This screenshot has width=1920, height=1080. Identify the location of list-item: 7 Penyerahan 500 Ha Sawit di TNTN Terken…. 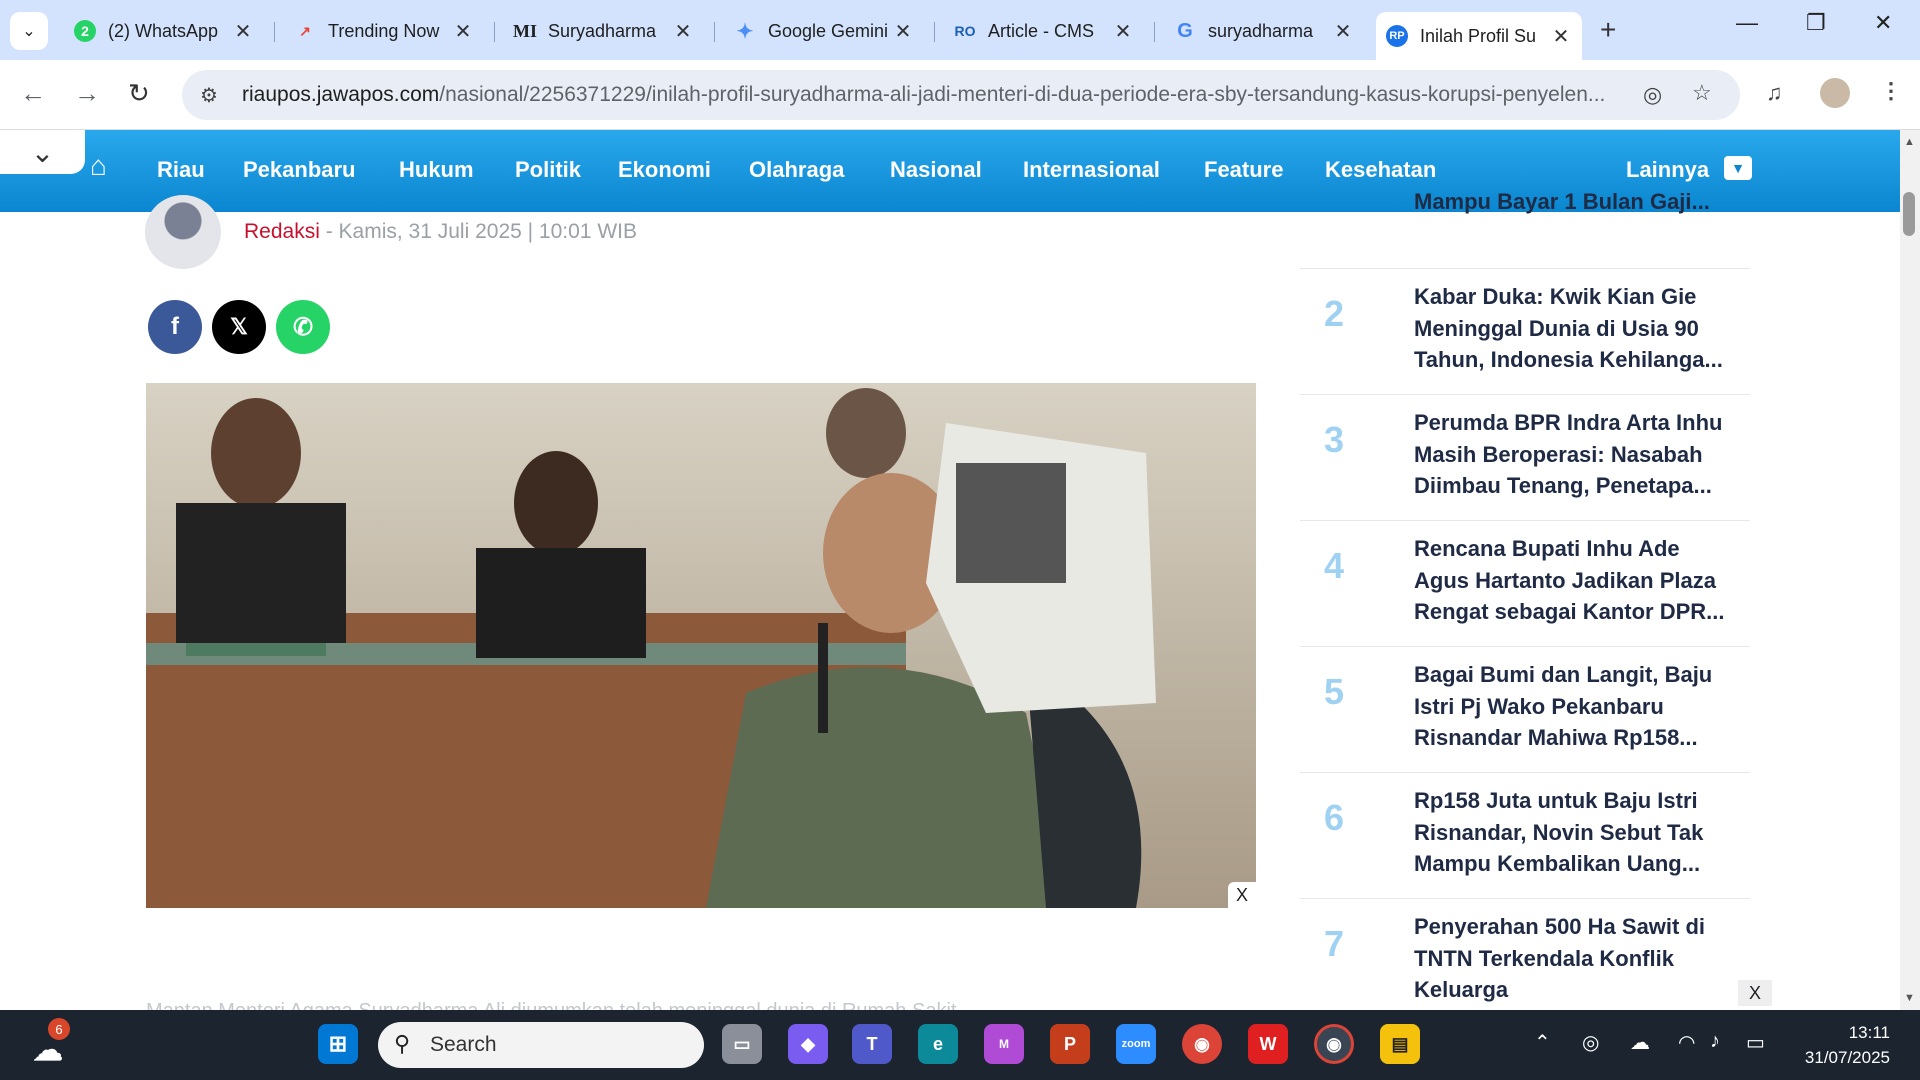
(1525, 954).